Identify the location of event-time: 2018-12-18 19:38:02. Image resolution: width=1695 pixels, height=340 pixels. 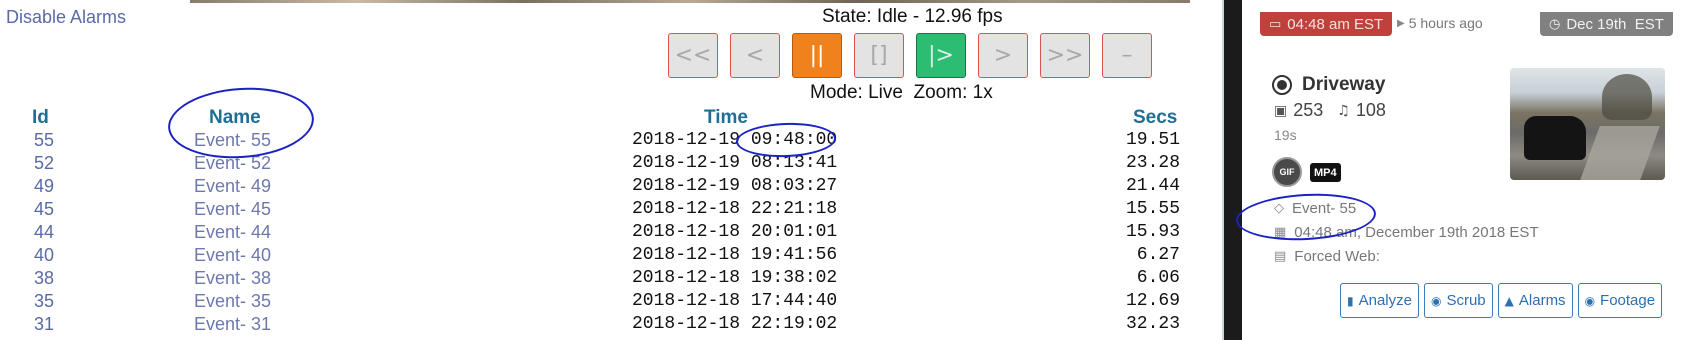
(735, 278).